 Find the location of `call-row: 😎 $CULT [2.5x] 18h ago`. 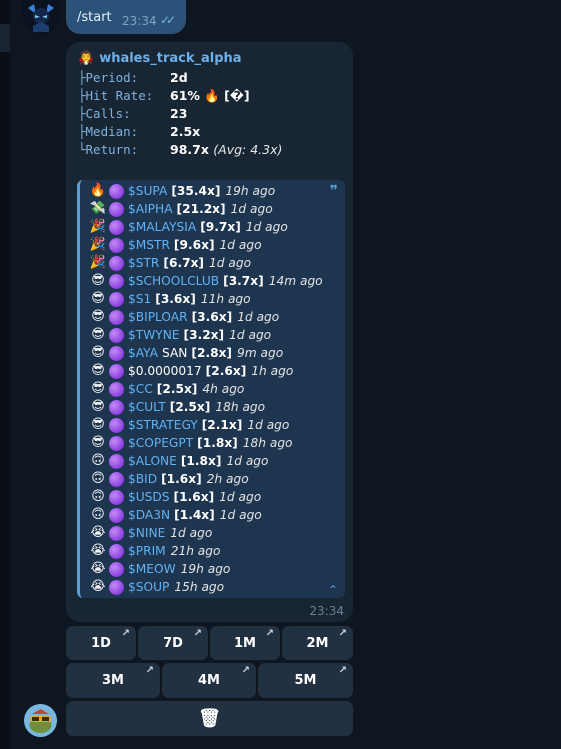

call-row: 😎 $CULT [2.5x] 18h ago is located at coordinates (206, 407).